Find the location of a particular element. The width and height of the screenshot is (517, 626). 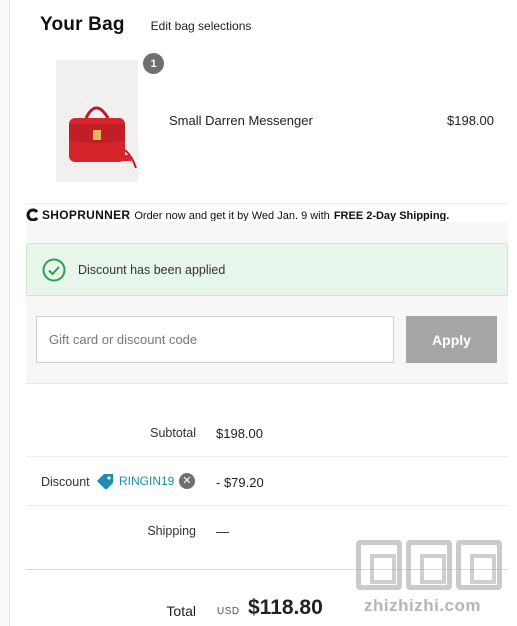

shoprunner-icon is located at coordinates (32, 214).